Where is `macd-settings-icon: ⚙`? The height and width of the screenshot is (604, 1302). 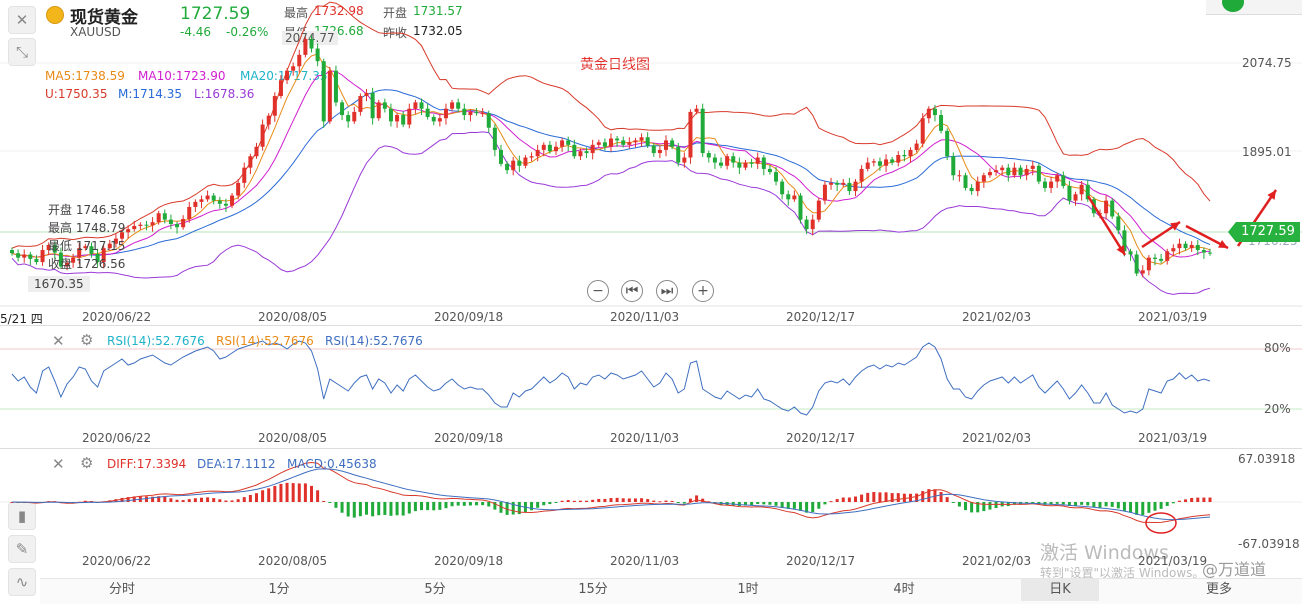
macd-settings-icon: ⚙ is located at coordinates (86, 463).